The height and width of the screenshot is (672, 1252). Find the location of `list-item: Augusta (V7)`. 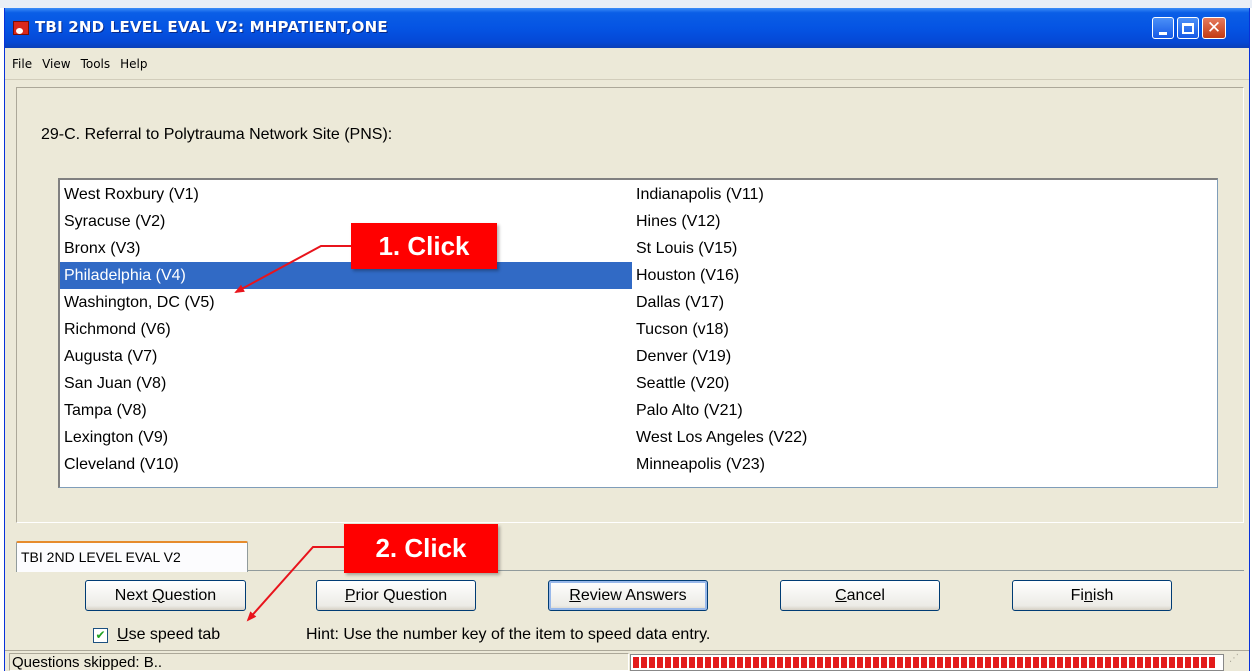

list-item: Augusta (V7) is located at coordinates (346, 356).